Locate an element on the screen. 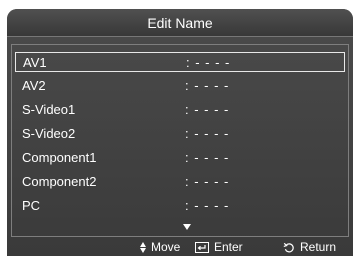  item-label: S-Video2 is located at coordinates (49, 133).